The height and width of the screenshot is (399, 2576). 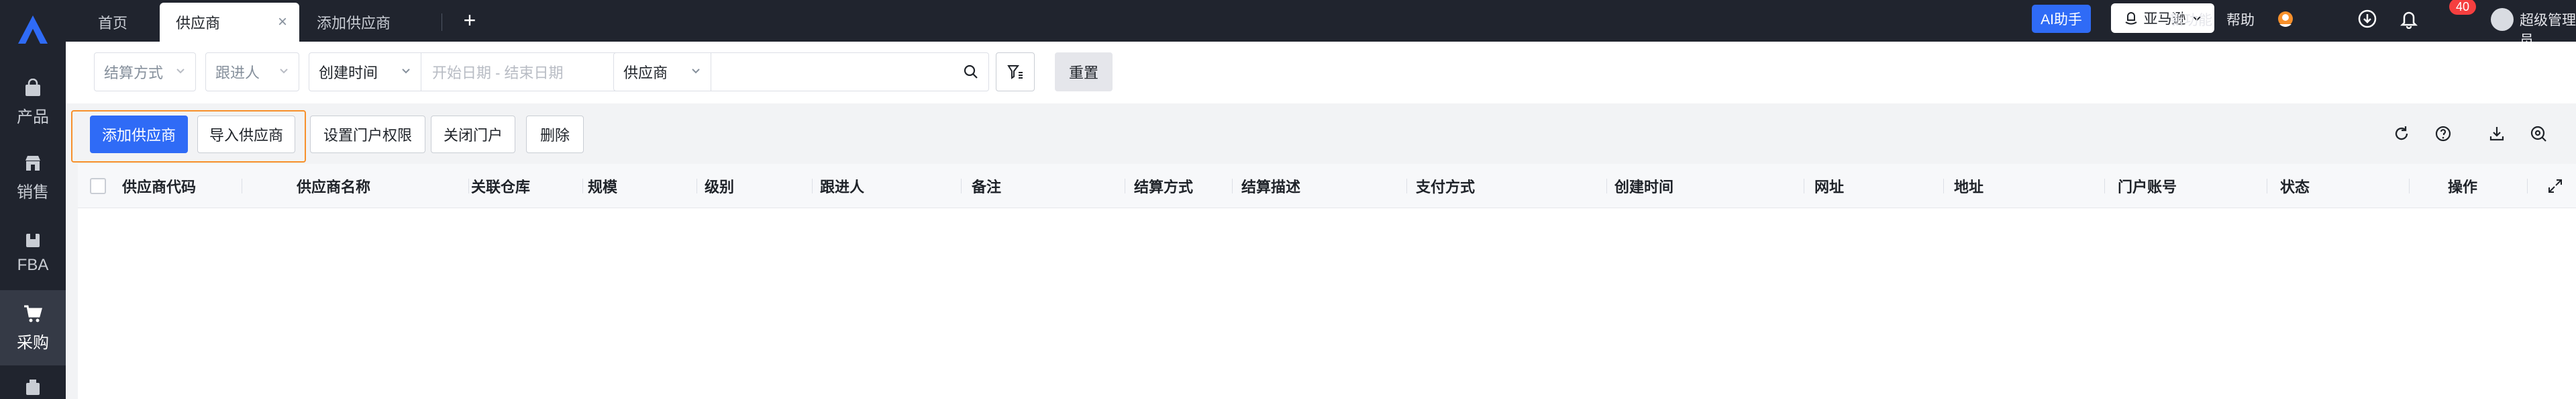 I want to click on fullscreen-icon, so click(x=2555, y=186).